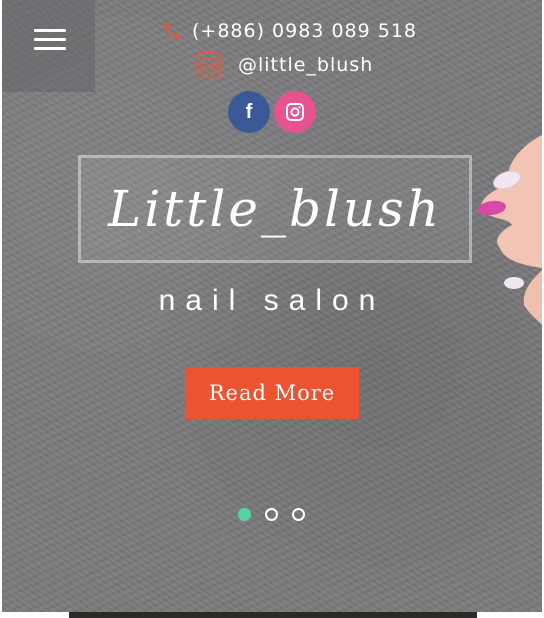 The image size is (544, 618). I want to click on instagram-icon, so click(295, 112).